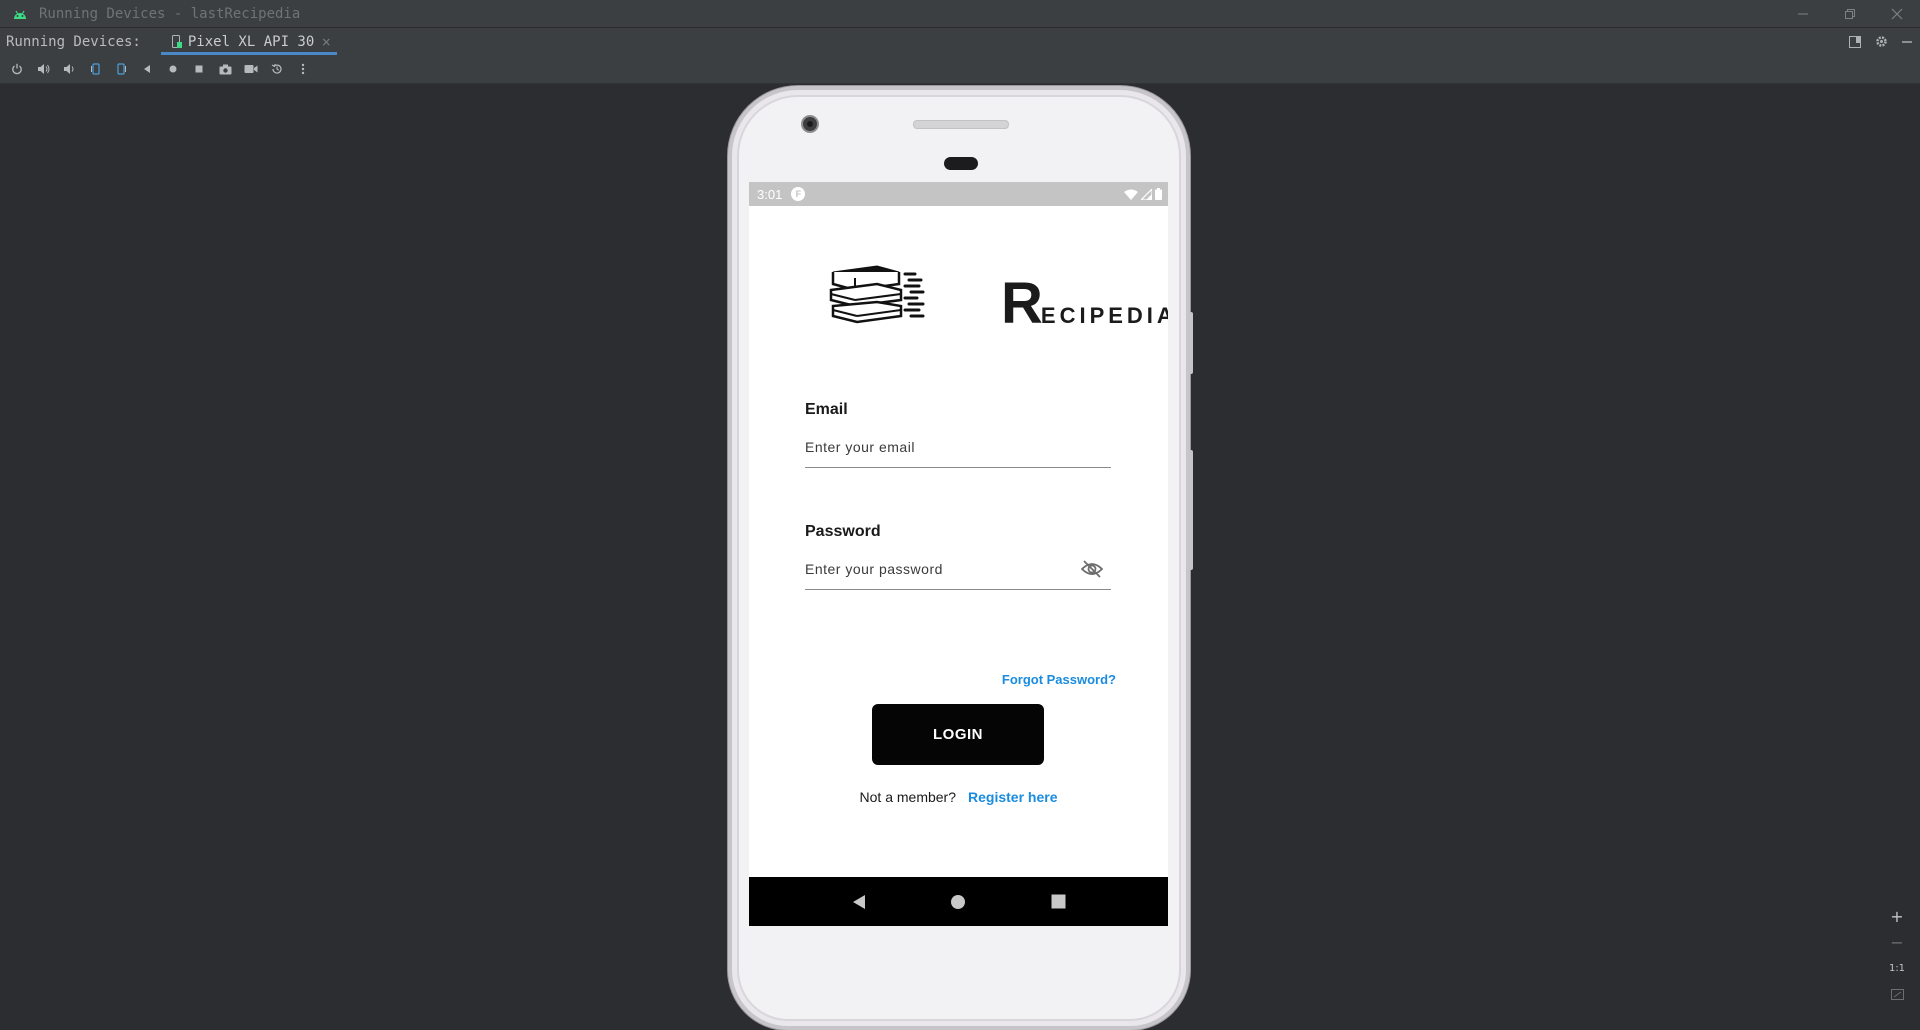  I want to click on home-button, so click(173, 69).